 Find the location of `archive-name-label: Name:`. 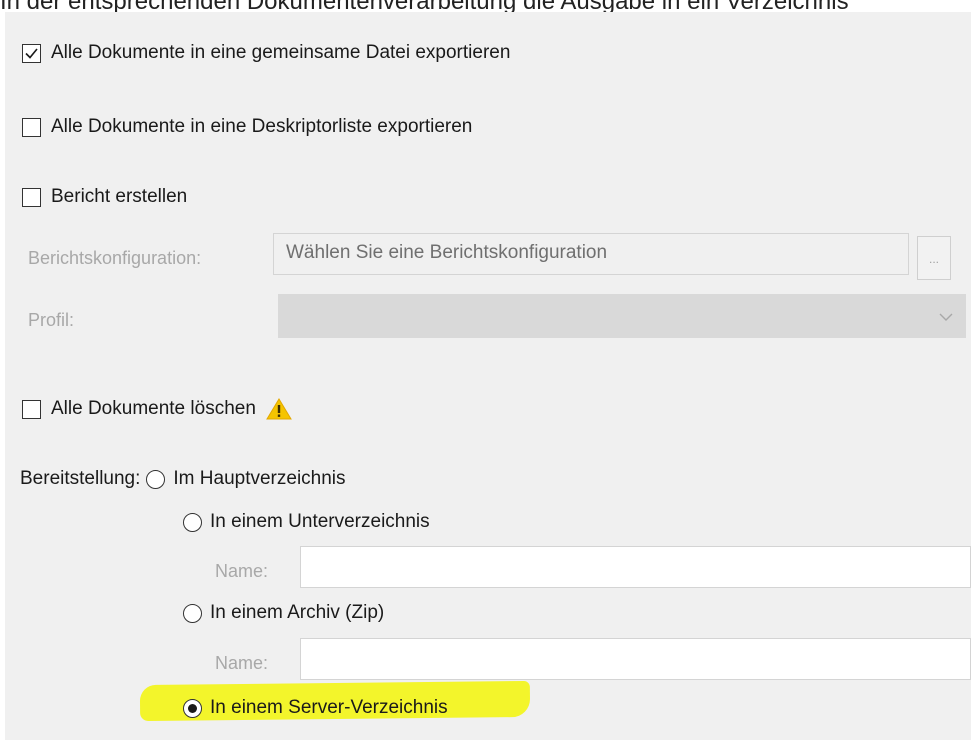

archive-name-label: Name: is located at coordinates (242, 662).